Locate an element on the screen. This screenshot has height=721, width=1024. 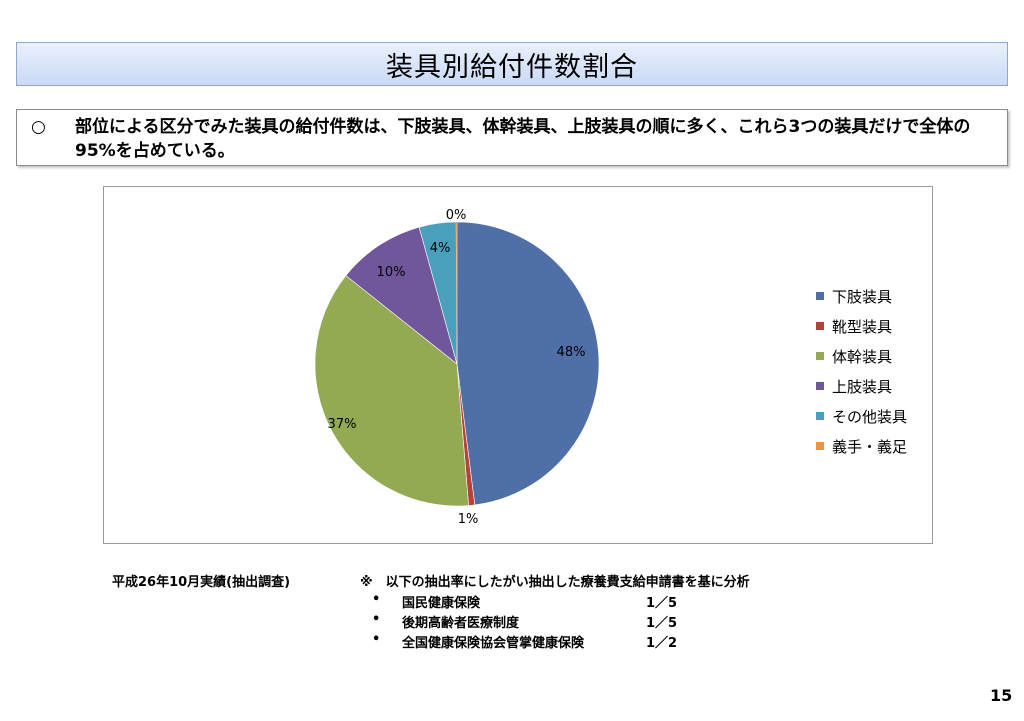
pie-data-label: 1% is located at coordinates (468, 519).